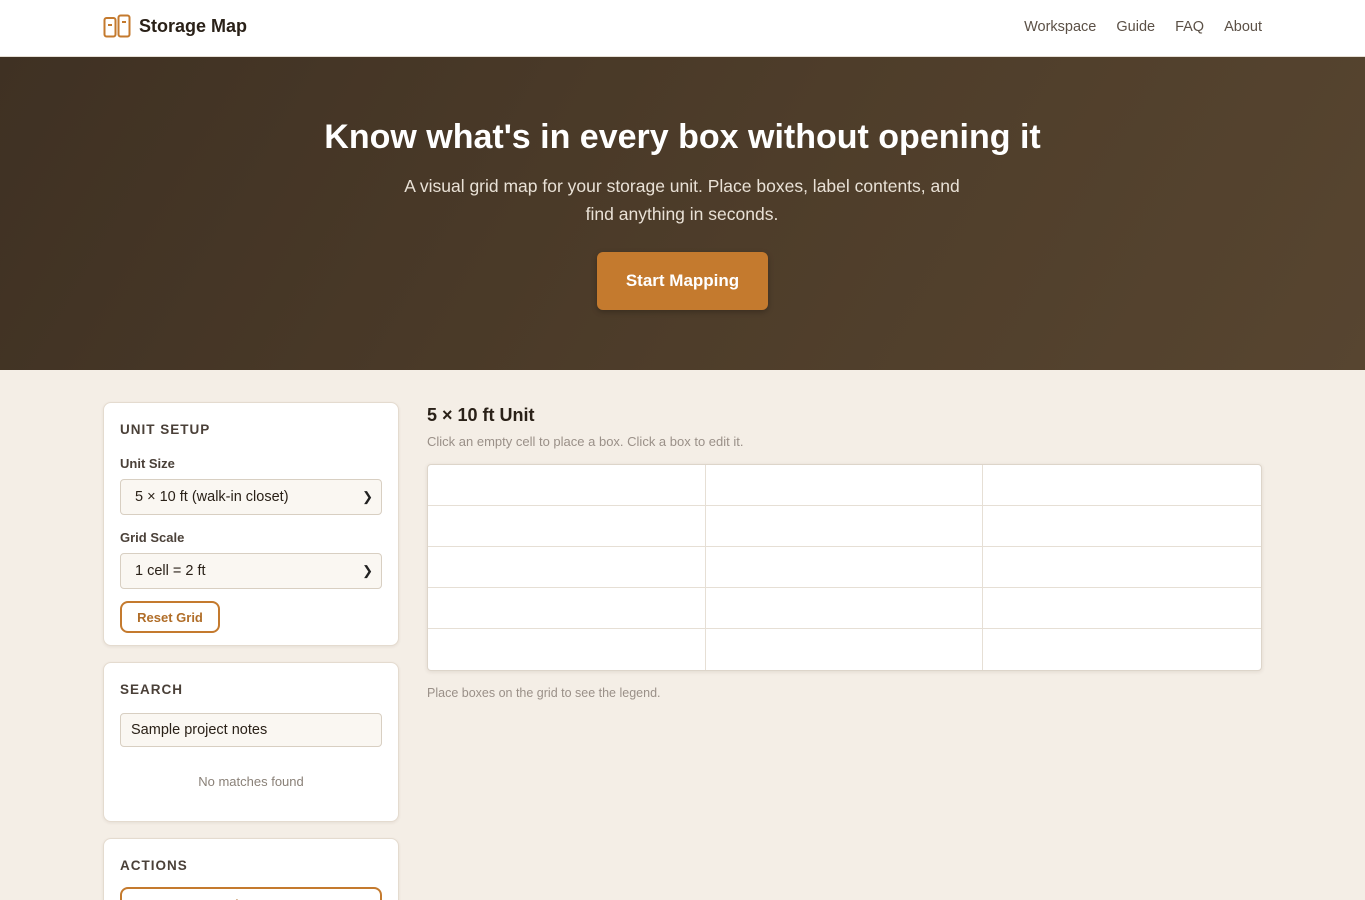 This screenshot has width=1365, height=900. What do you see at coordinates (251, 730) in the screenshot?
I see `search-input` at bounding box center [251, 730].